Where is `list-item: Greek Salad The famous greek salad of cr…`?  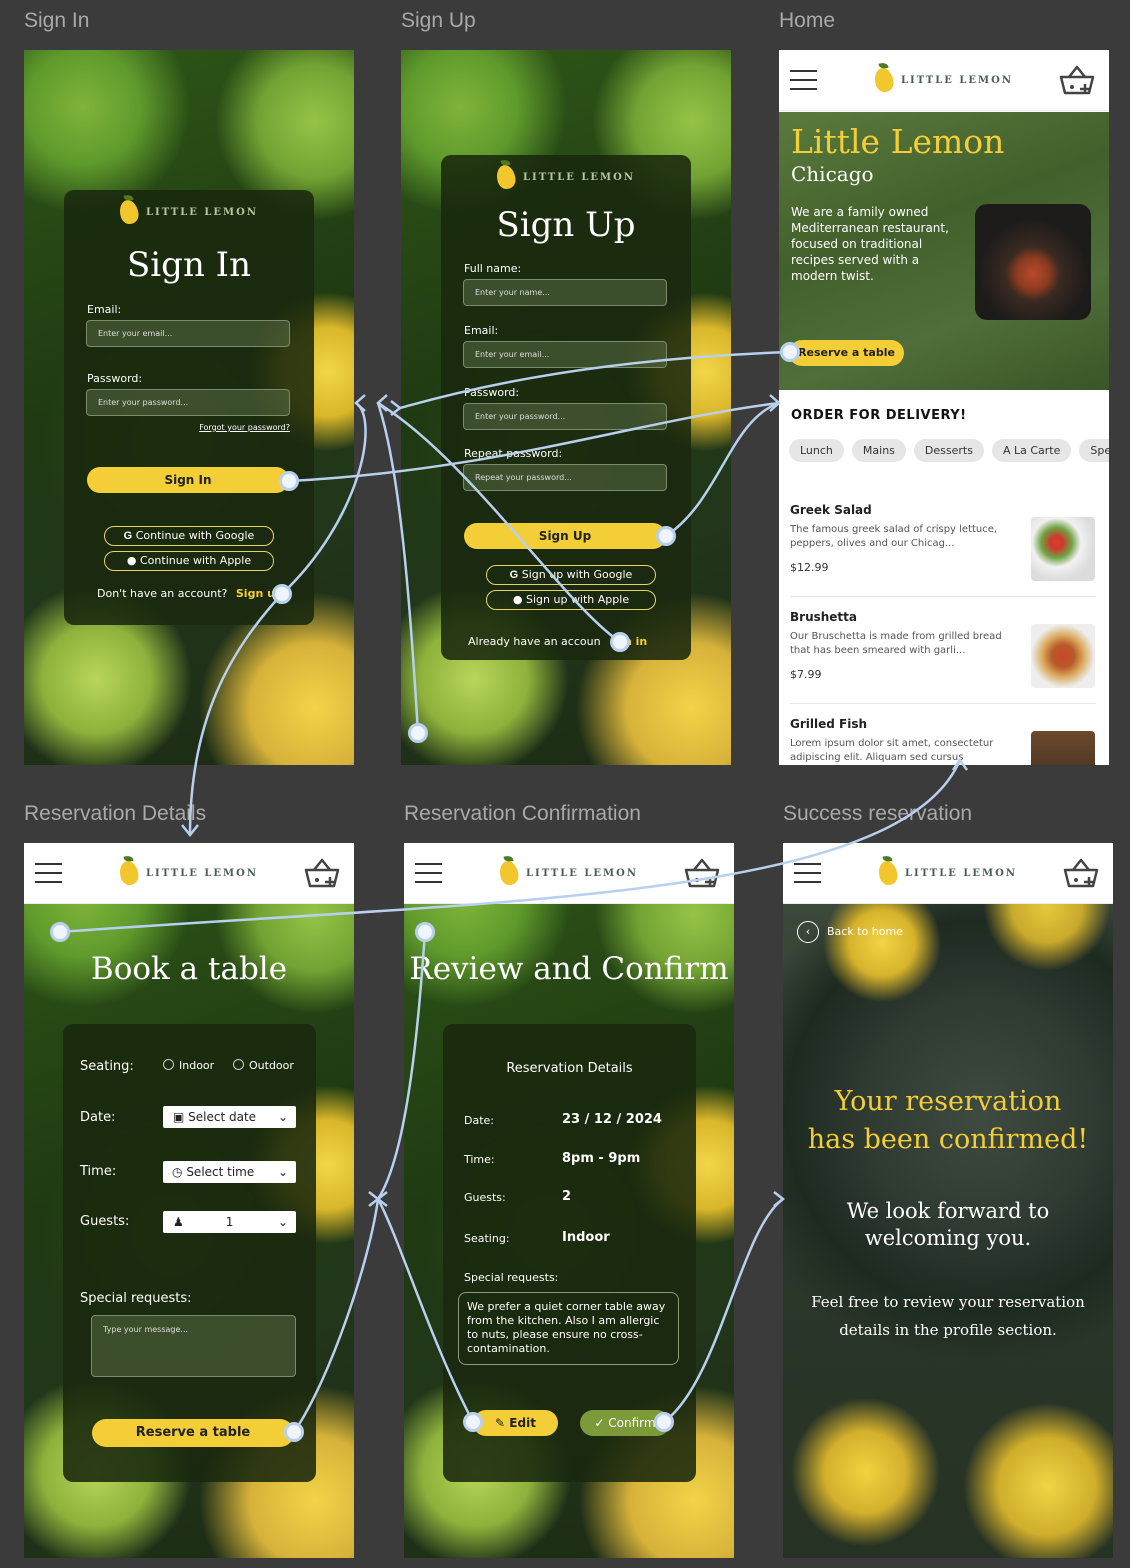 list-item: Greek Salad The famous greek salad of cr… is located at coordinates (943, 550).